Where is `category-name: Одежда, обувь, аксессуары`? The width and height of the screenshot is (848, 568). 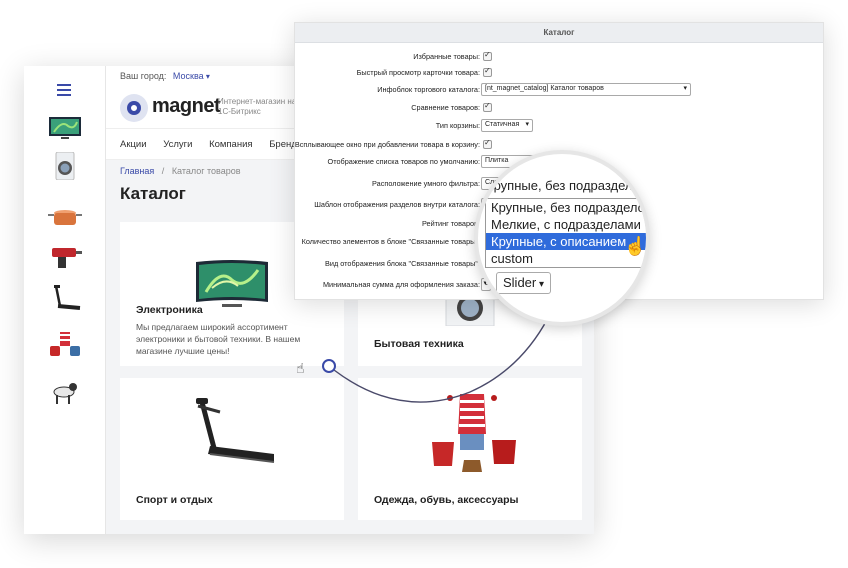 category-name: Одежда, обувь, аксессуары is located at coordinates (446, 500).